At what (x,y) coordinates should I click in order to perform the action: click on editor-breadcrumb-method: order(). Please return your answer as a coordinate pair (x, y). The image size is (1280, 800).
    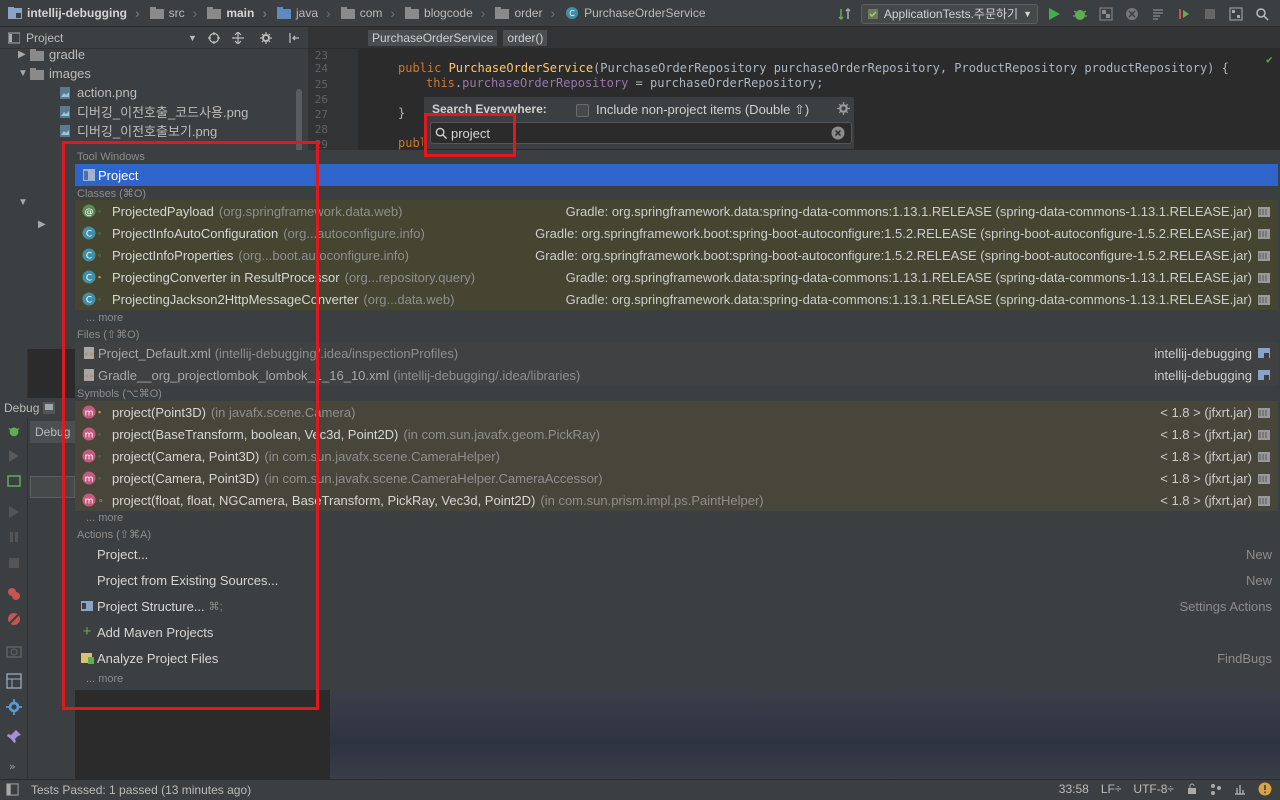
    Looking at the image, I should click on (525, 37).